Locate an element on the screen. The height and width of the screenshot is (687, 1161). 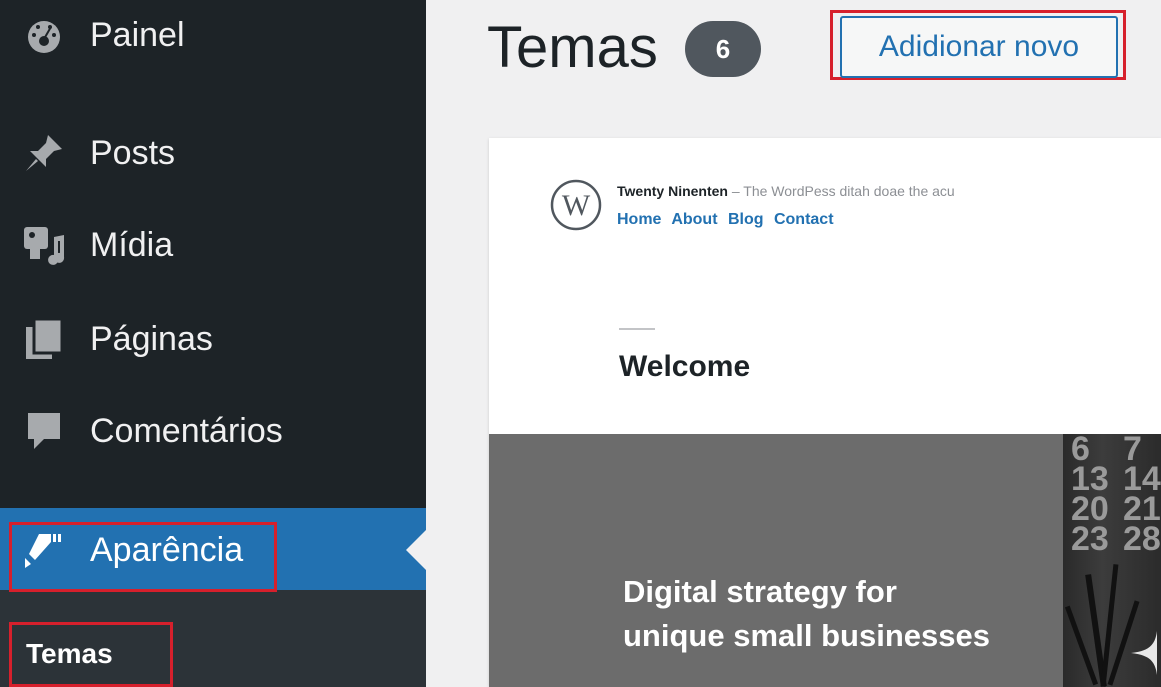
sidebar-item-aparencia: Aparência is located at coordinates (213, 550).